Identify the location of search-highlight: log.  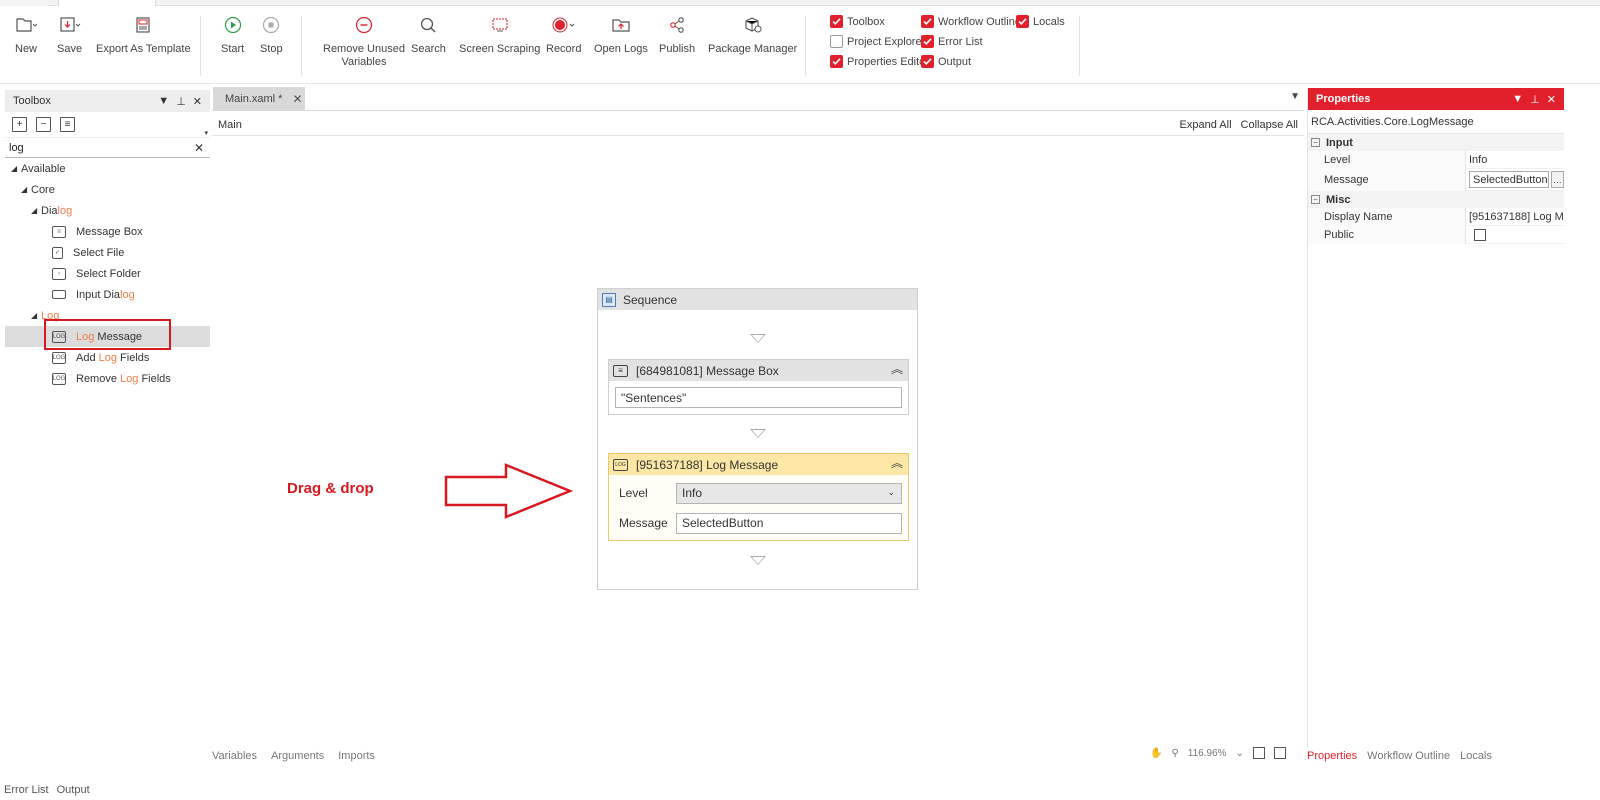
(65, 210).